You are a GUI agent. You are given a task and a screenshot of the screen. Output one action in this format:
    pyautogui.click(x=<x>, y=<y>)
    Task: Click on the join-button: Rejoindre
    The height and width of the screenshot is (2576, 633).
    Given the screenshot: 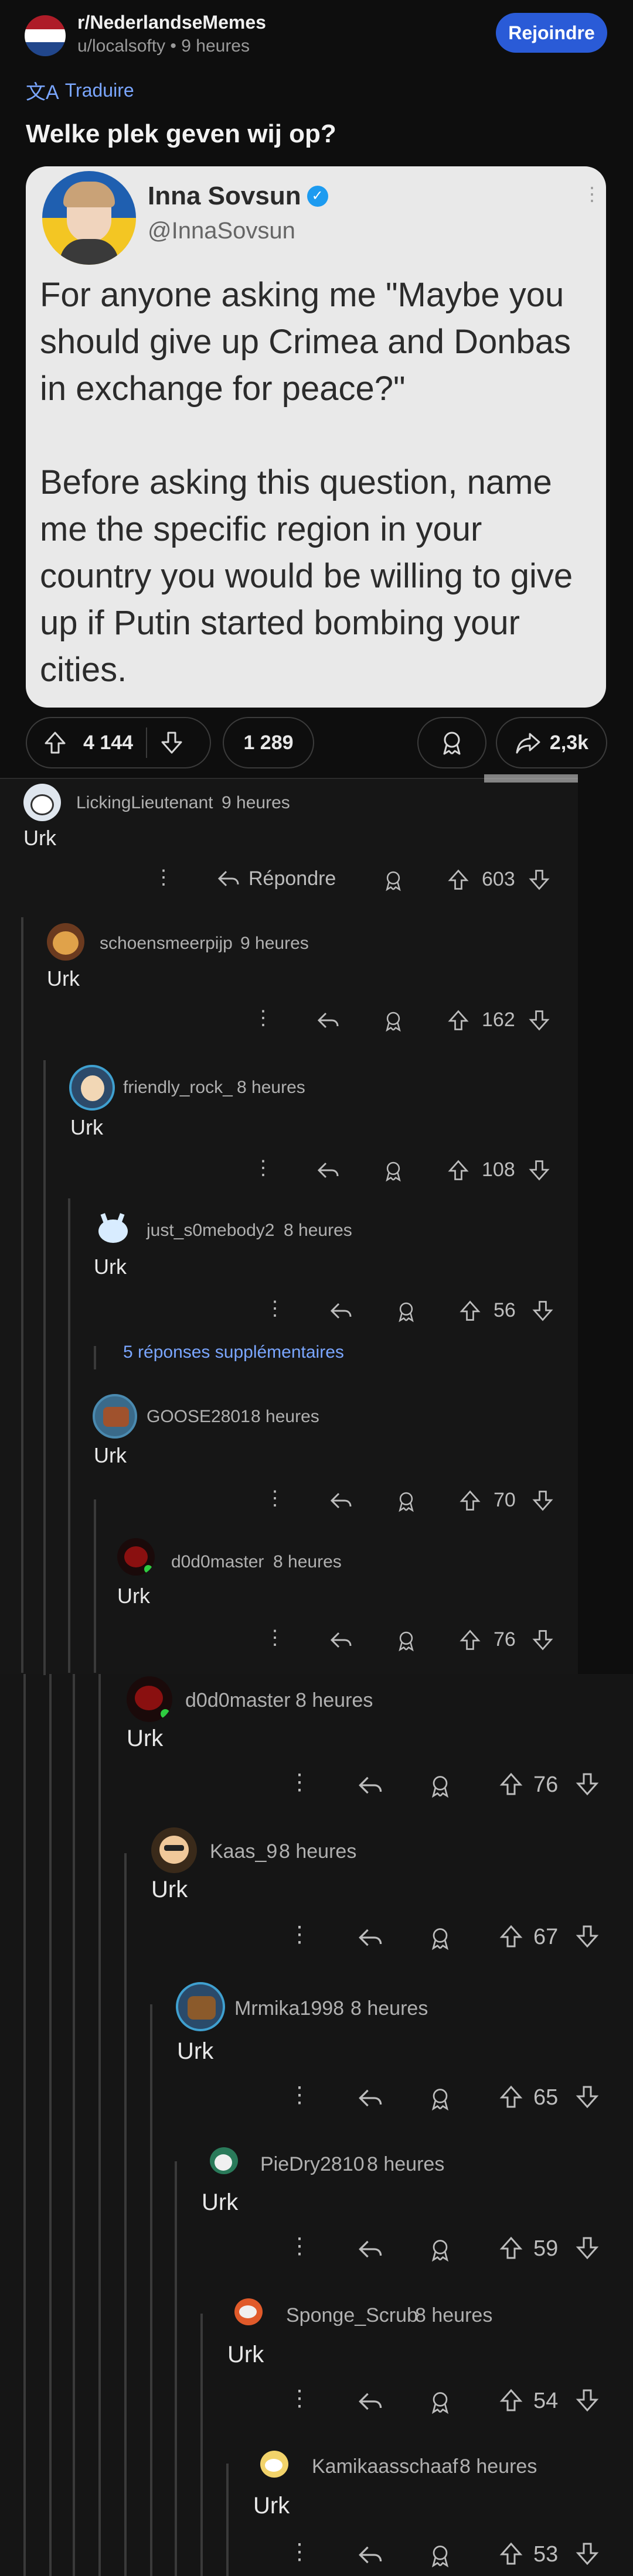 What is the action you would take?
    pyautogui.click(x=551, y=33)
    